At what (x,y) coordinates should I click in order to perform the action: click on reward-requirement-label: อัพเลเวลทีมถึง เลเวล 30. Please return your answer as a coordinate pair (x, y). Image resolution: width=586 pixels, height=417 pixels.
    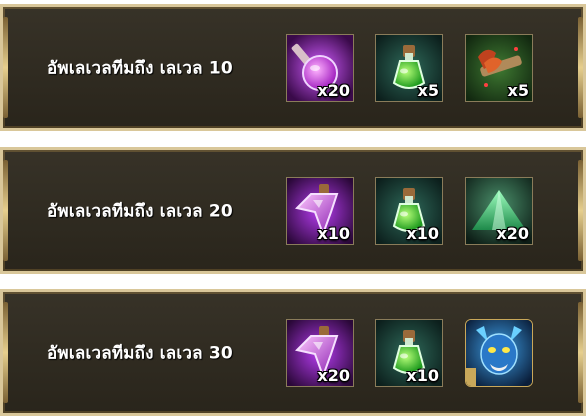
    Looking at the image, I should click on (140, 353).